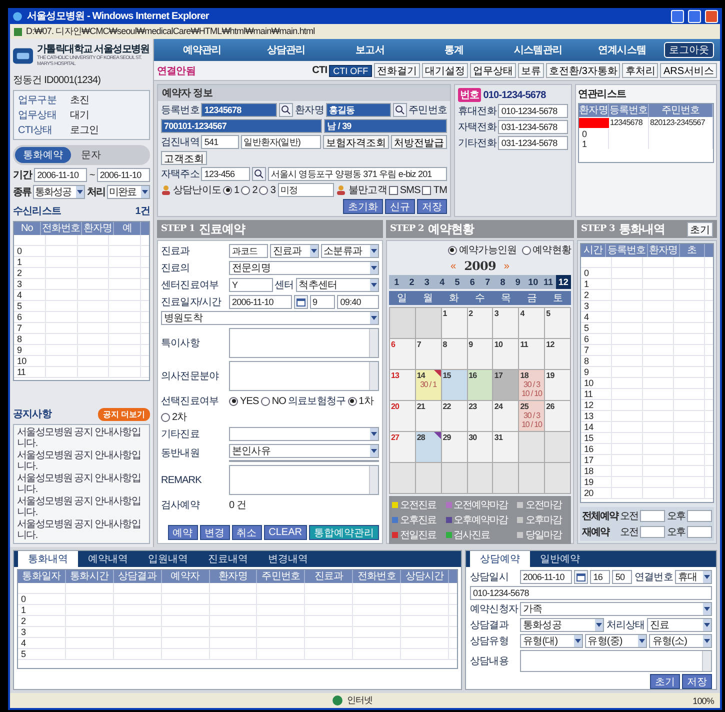 This screenshot has height=712, width=725. I want to click on text-field: 700101-1234567, so click(241, 126).